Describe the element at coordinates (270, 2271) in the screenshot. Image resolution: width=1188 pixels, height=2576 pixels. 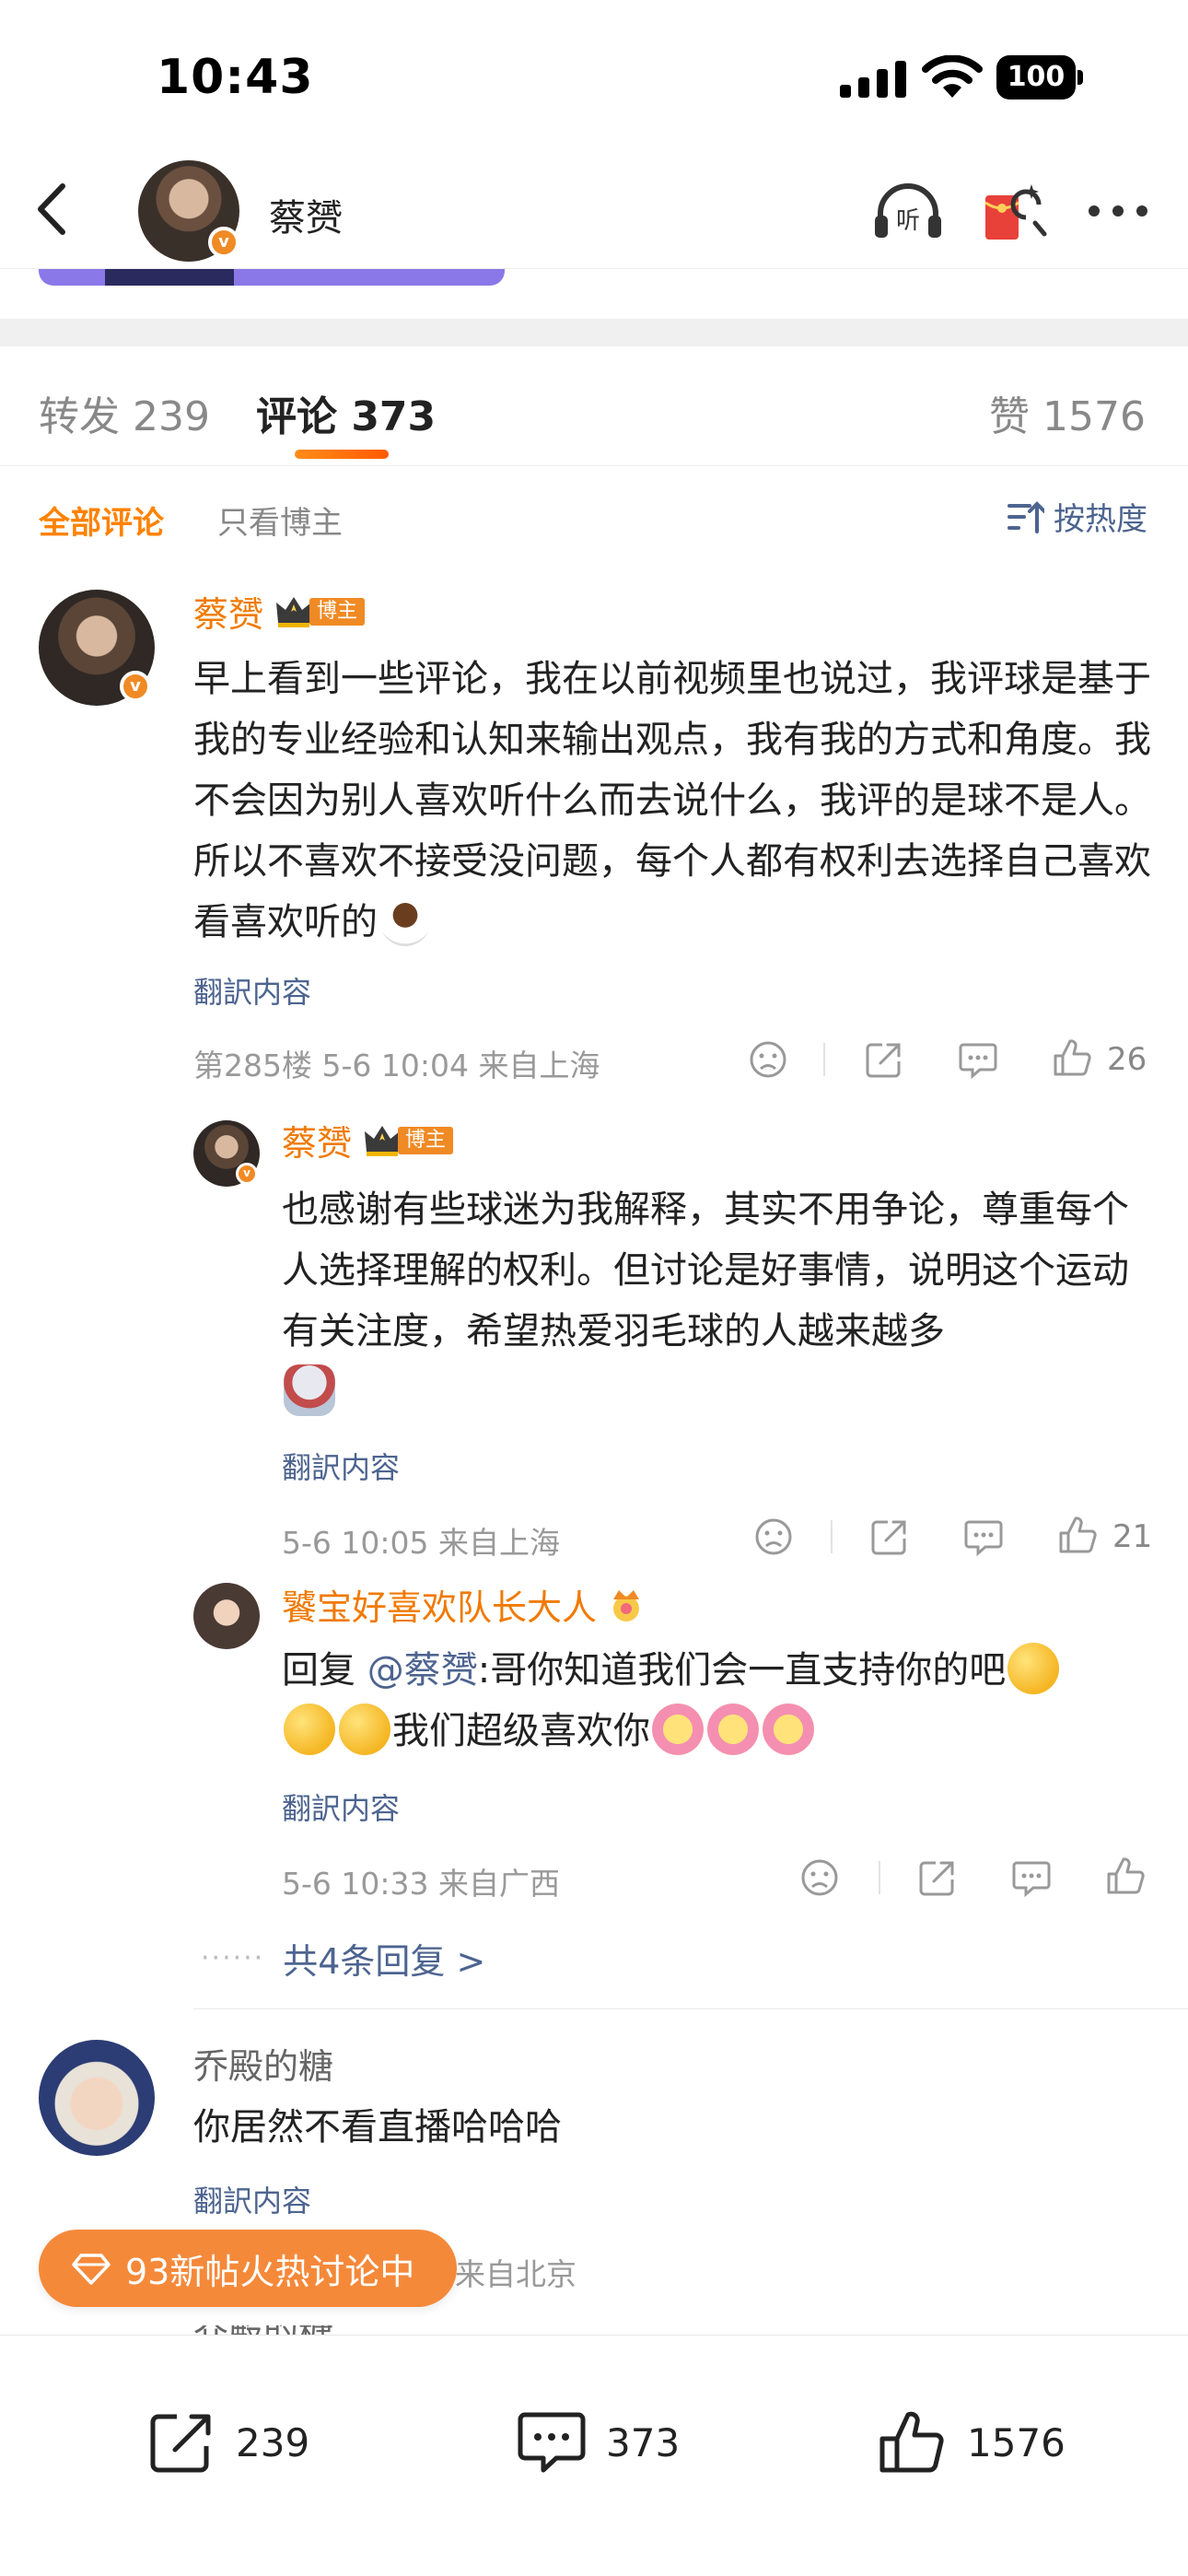
I see `hot-pill-label: 93新帖火热讨论中` at that location.